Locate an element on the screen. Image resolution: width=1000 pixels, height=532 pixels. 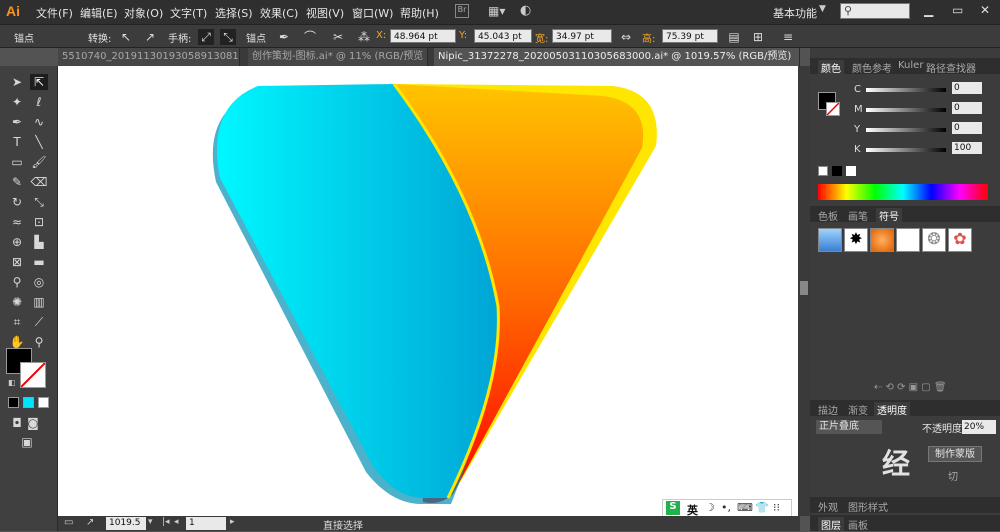
channel-y-slider is located at coordinates (906, 130).